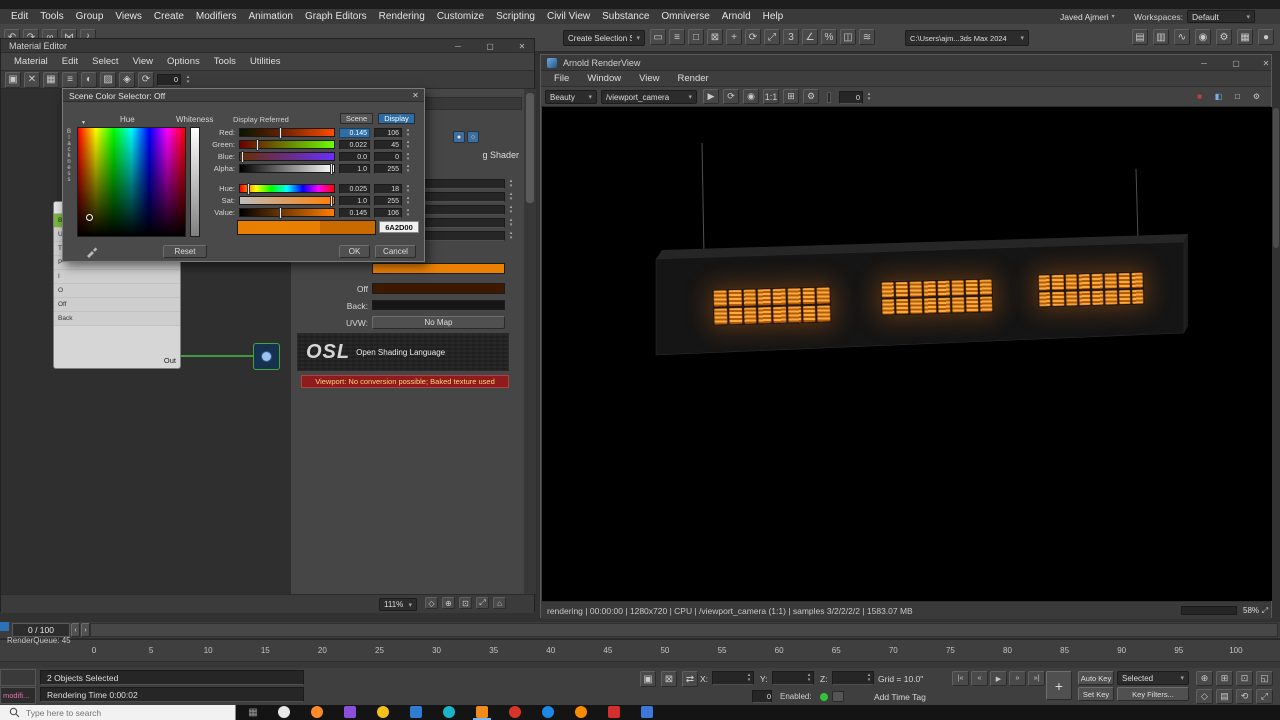  I want to click on off-color-swatch, so click(438, 288).